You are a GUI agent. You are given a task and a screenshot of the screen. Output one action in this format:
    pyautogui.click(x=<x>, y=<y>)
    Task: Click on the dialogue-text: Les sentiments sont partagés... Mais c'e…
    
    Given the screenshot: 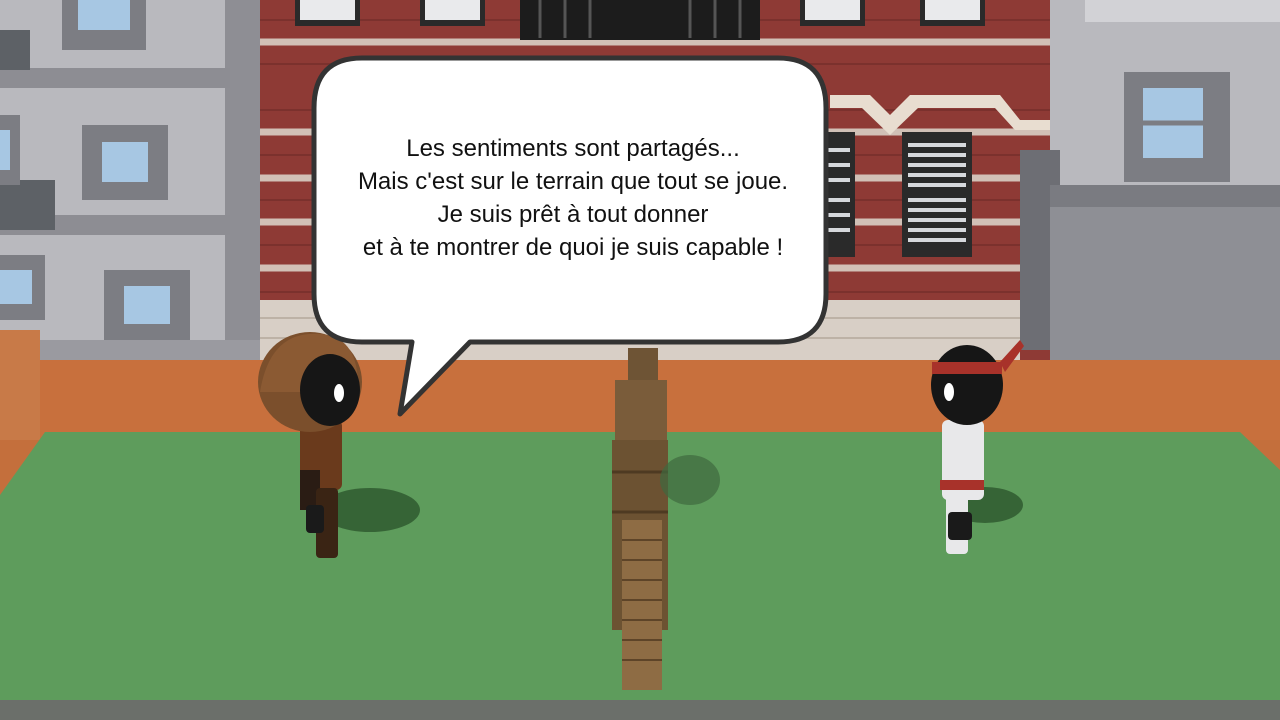 What is the action you would take?
    pyautogui.click(x=573, y=198)
    